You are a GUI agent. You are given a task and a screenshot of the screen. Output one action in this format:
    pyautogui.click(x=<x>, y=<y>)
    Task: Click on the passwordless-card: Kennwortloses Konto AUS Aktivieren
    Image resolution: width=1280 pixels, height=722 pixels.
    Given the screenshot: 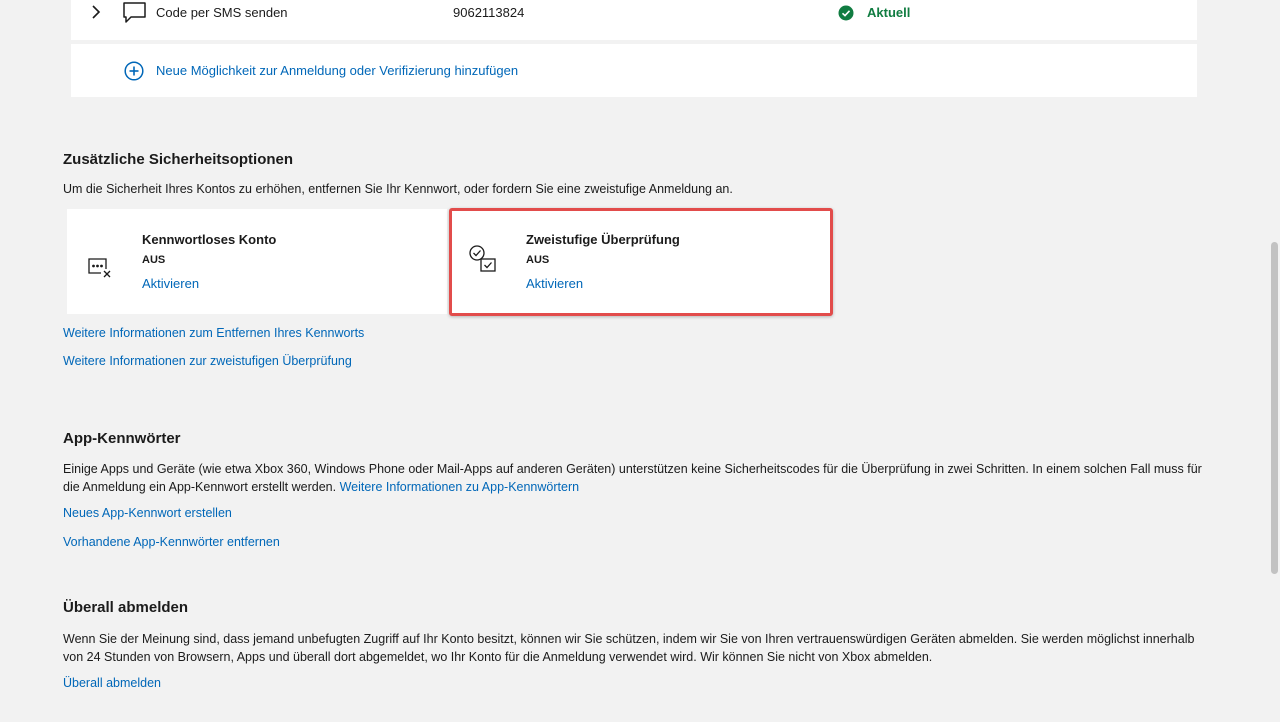 What is the action you would take?
    pyautogui.click(x=257, y=261)
    